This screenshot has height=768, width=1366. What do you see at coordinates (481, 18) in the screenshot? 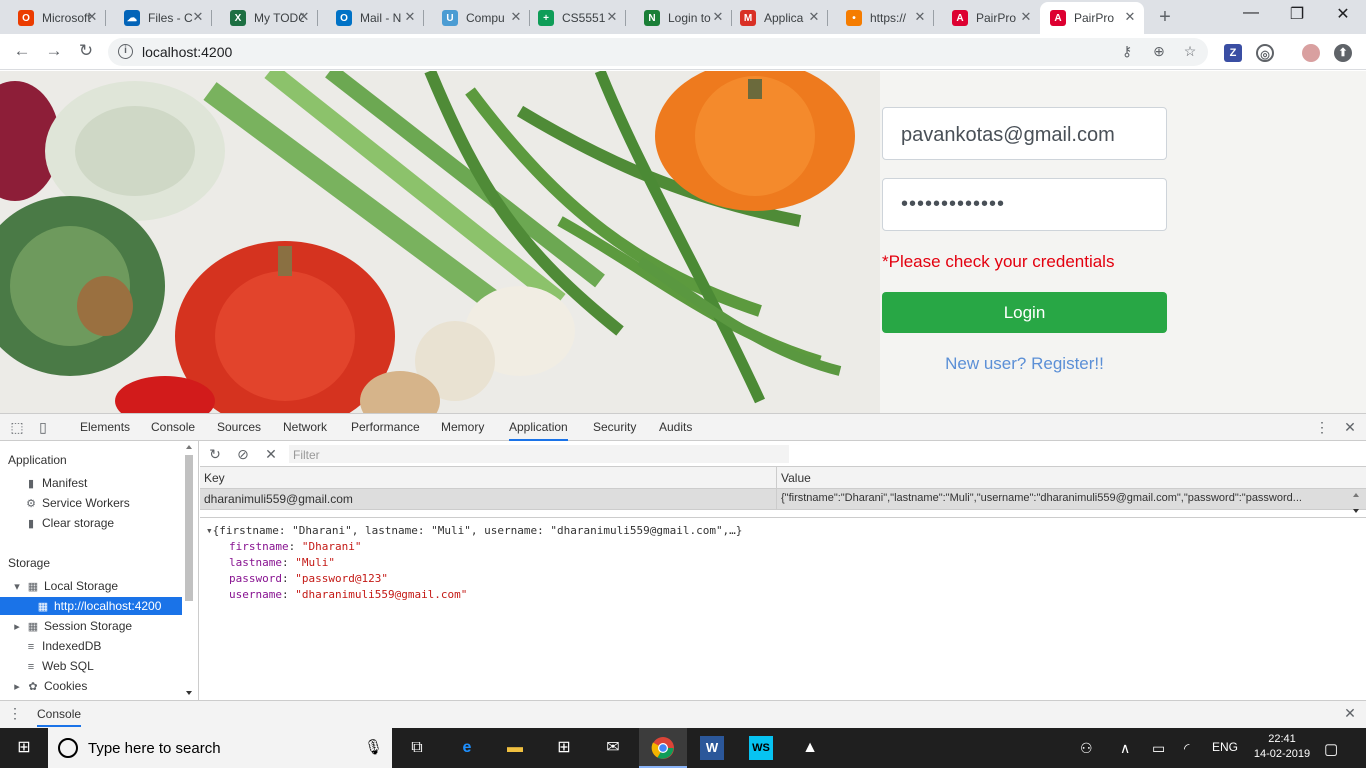
I see `browser-tab: U Compu ✕` at bounding box center [481, 18].